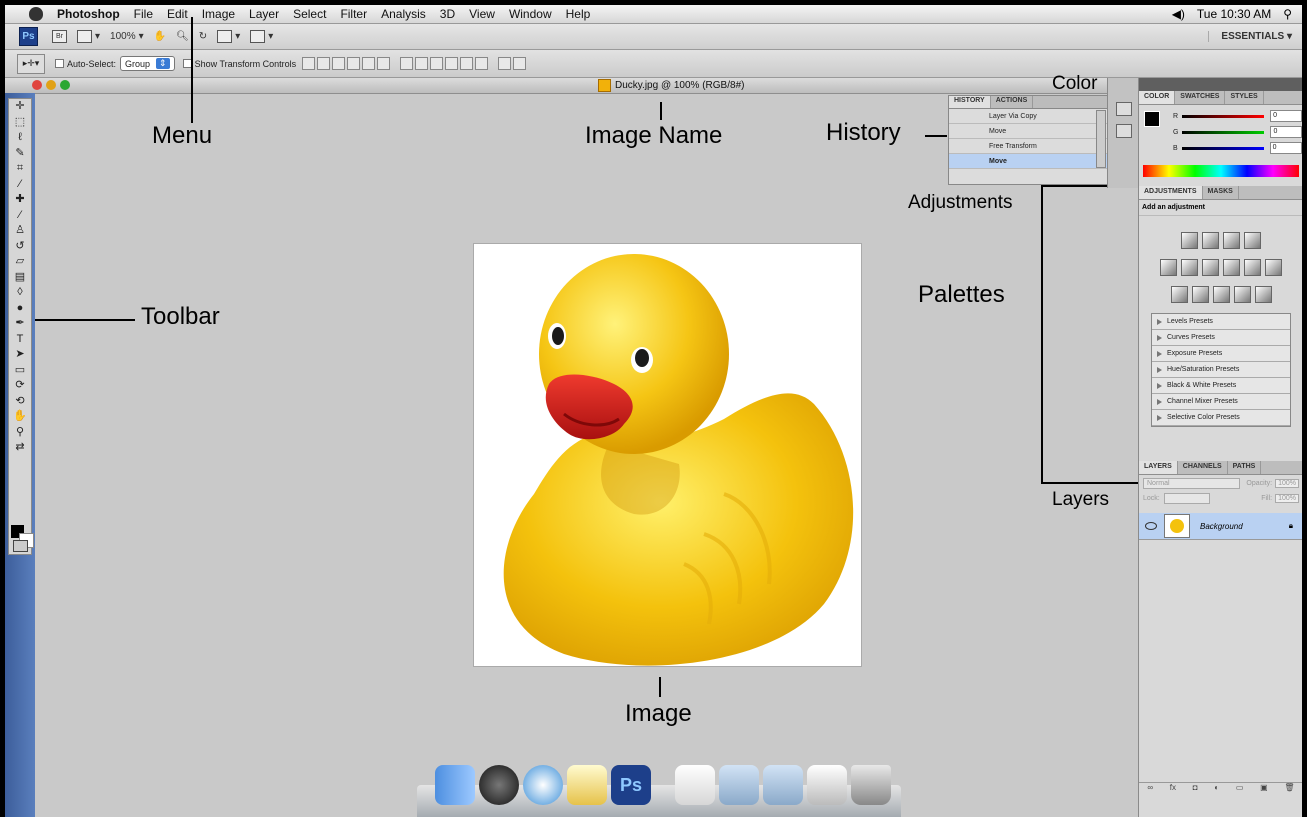  I want to click on healing-brush-tool-icon: ✚, so click(19, 200).